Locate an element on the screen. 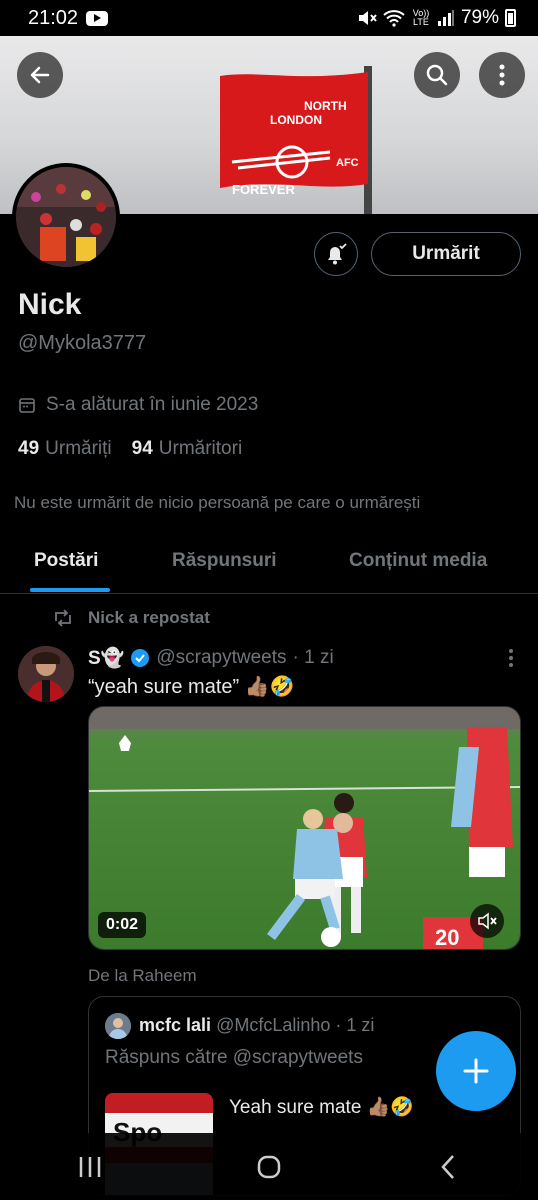  battery-percent: 79% is located at coordinates (479, 17).